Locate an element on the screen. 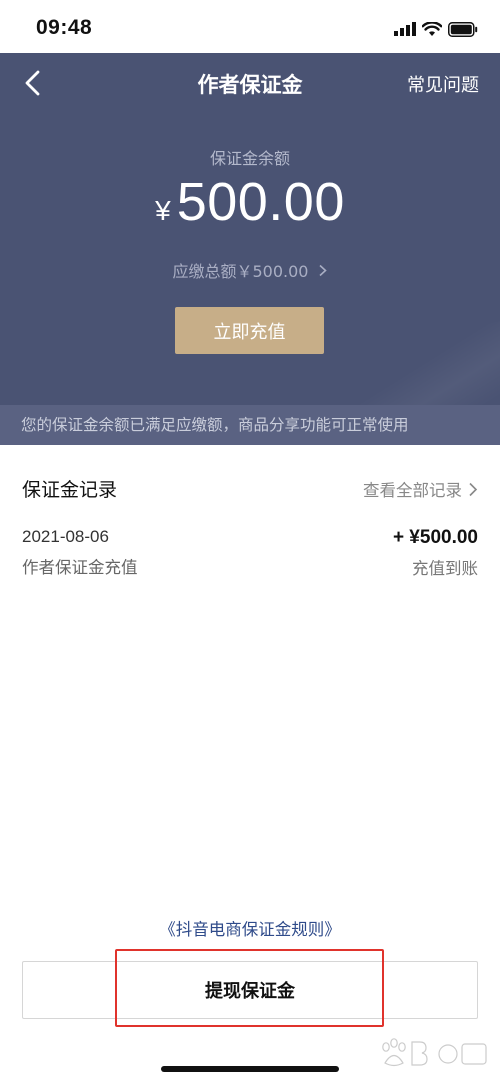  record-status: 充值到账 is located at coordinates (445, 568).